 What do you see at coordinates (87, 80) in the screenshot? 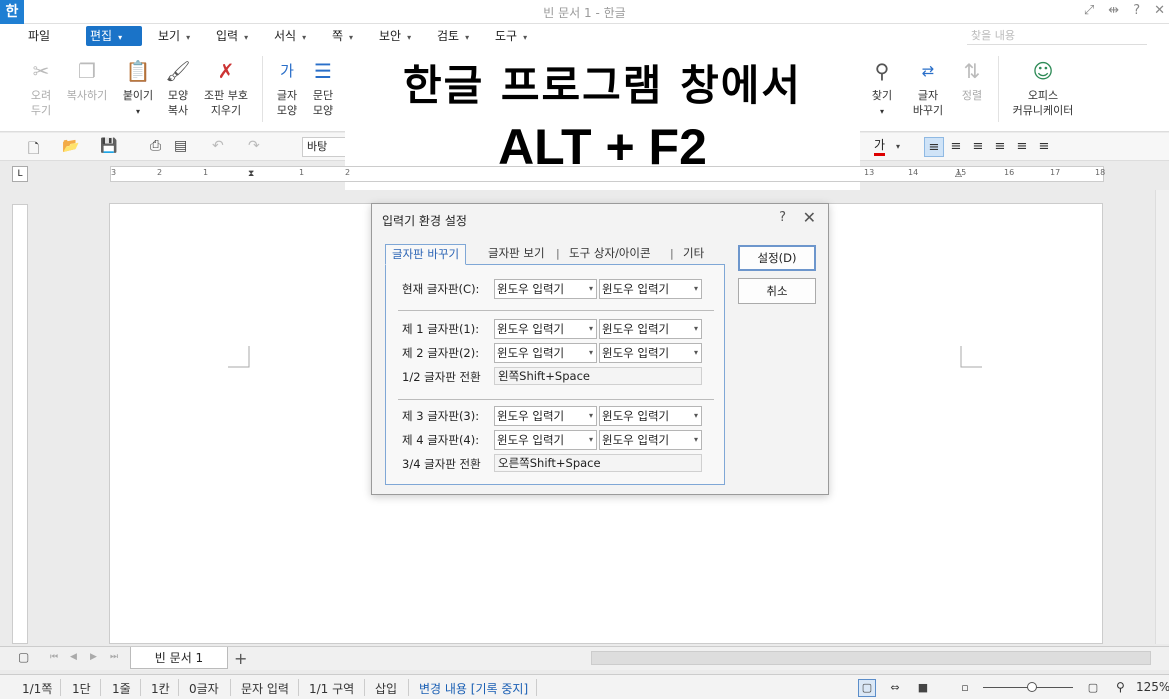
I see `copy-button: ❐ 복사하기` at bounding box center [87, 80].